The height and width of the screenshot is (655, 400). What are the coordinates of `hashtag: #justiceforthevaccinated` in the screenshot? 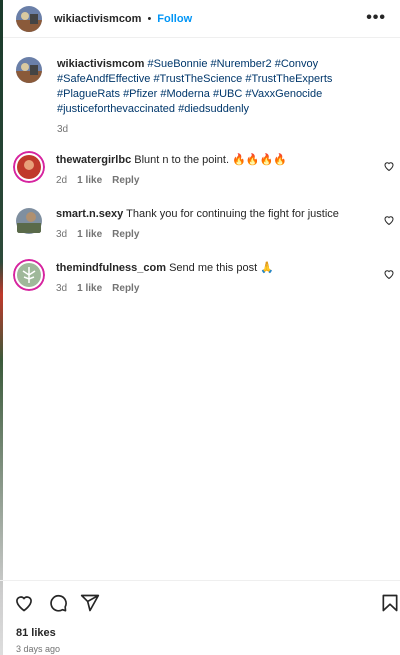 It's located at (116, 109).